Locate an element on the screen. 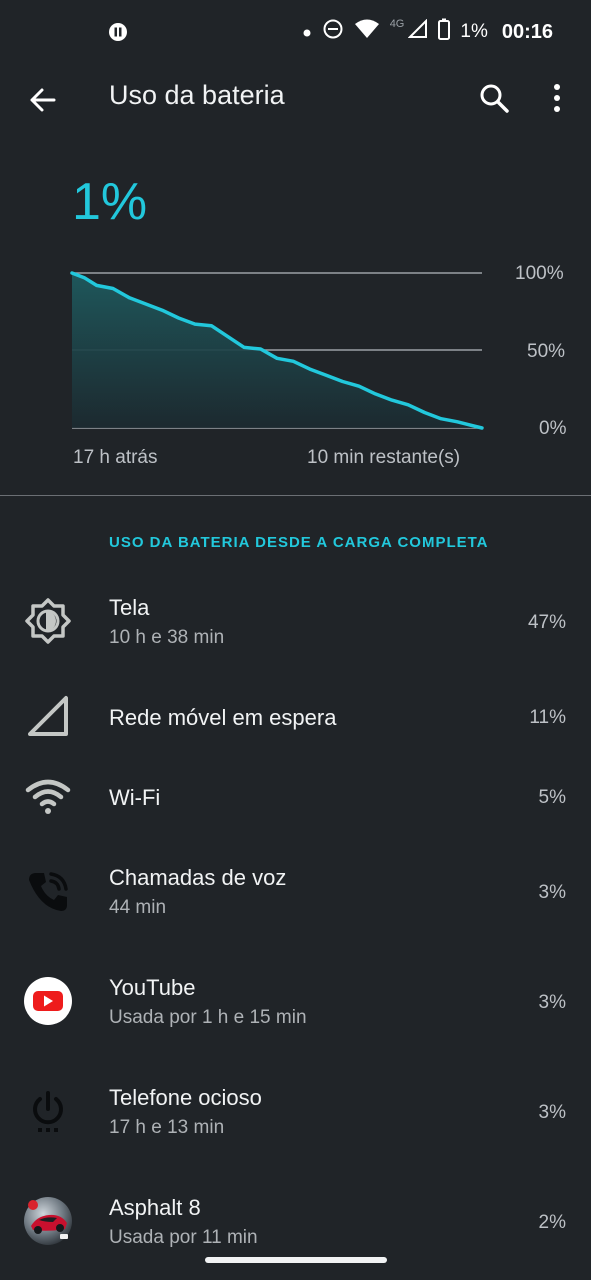 This screenshot has width=591, height=1280. page-title: Uso da bateria is located at coordinates (197, 95).